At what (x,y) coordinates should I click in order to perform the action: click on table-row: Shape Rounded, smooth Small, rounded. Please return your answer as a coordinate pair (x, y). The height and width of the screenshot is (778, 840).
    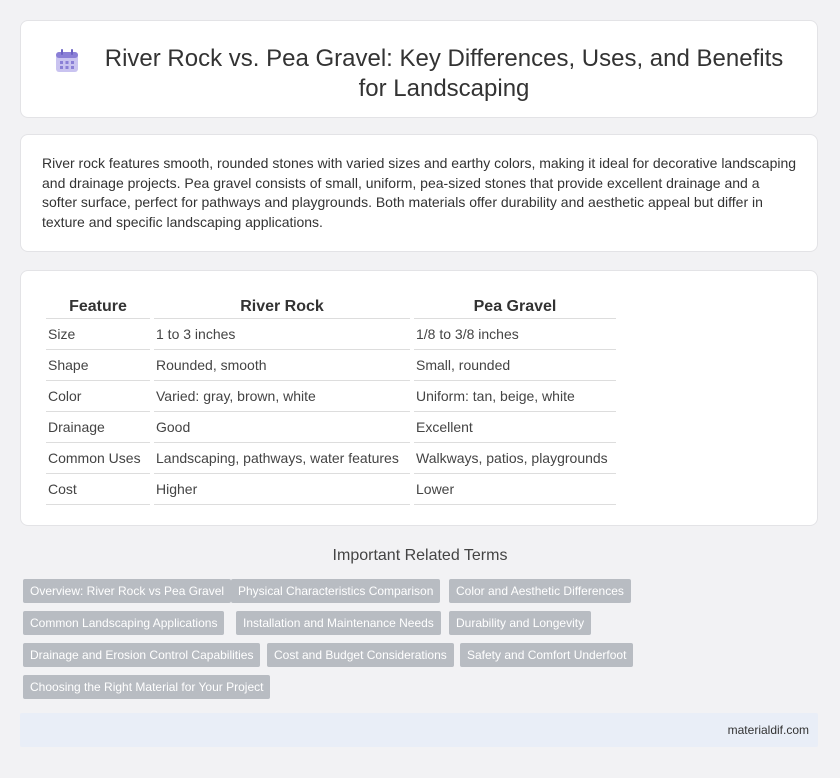
    Looking at the image, I should click on (331, 365).